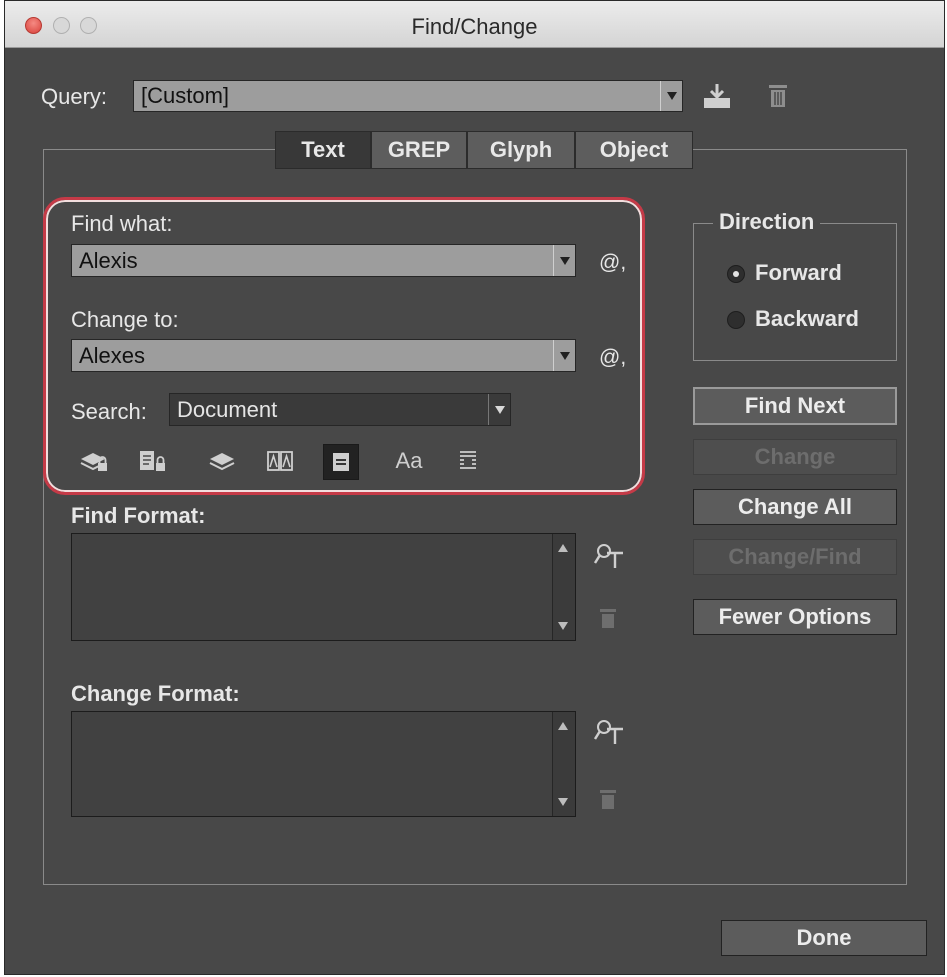  I want to click on master-pages-icon, so click(280, 461).